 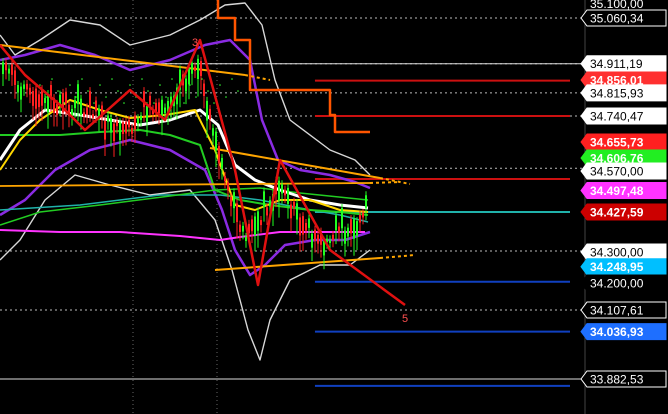 I want to click on price-tag: 34.248,95, so click(x=623, y=267).